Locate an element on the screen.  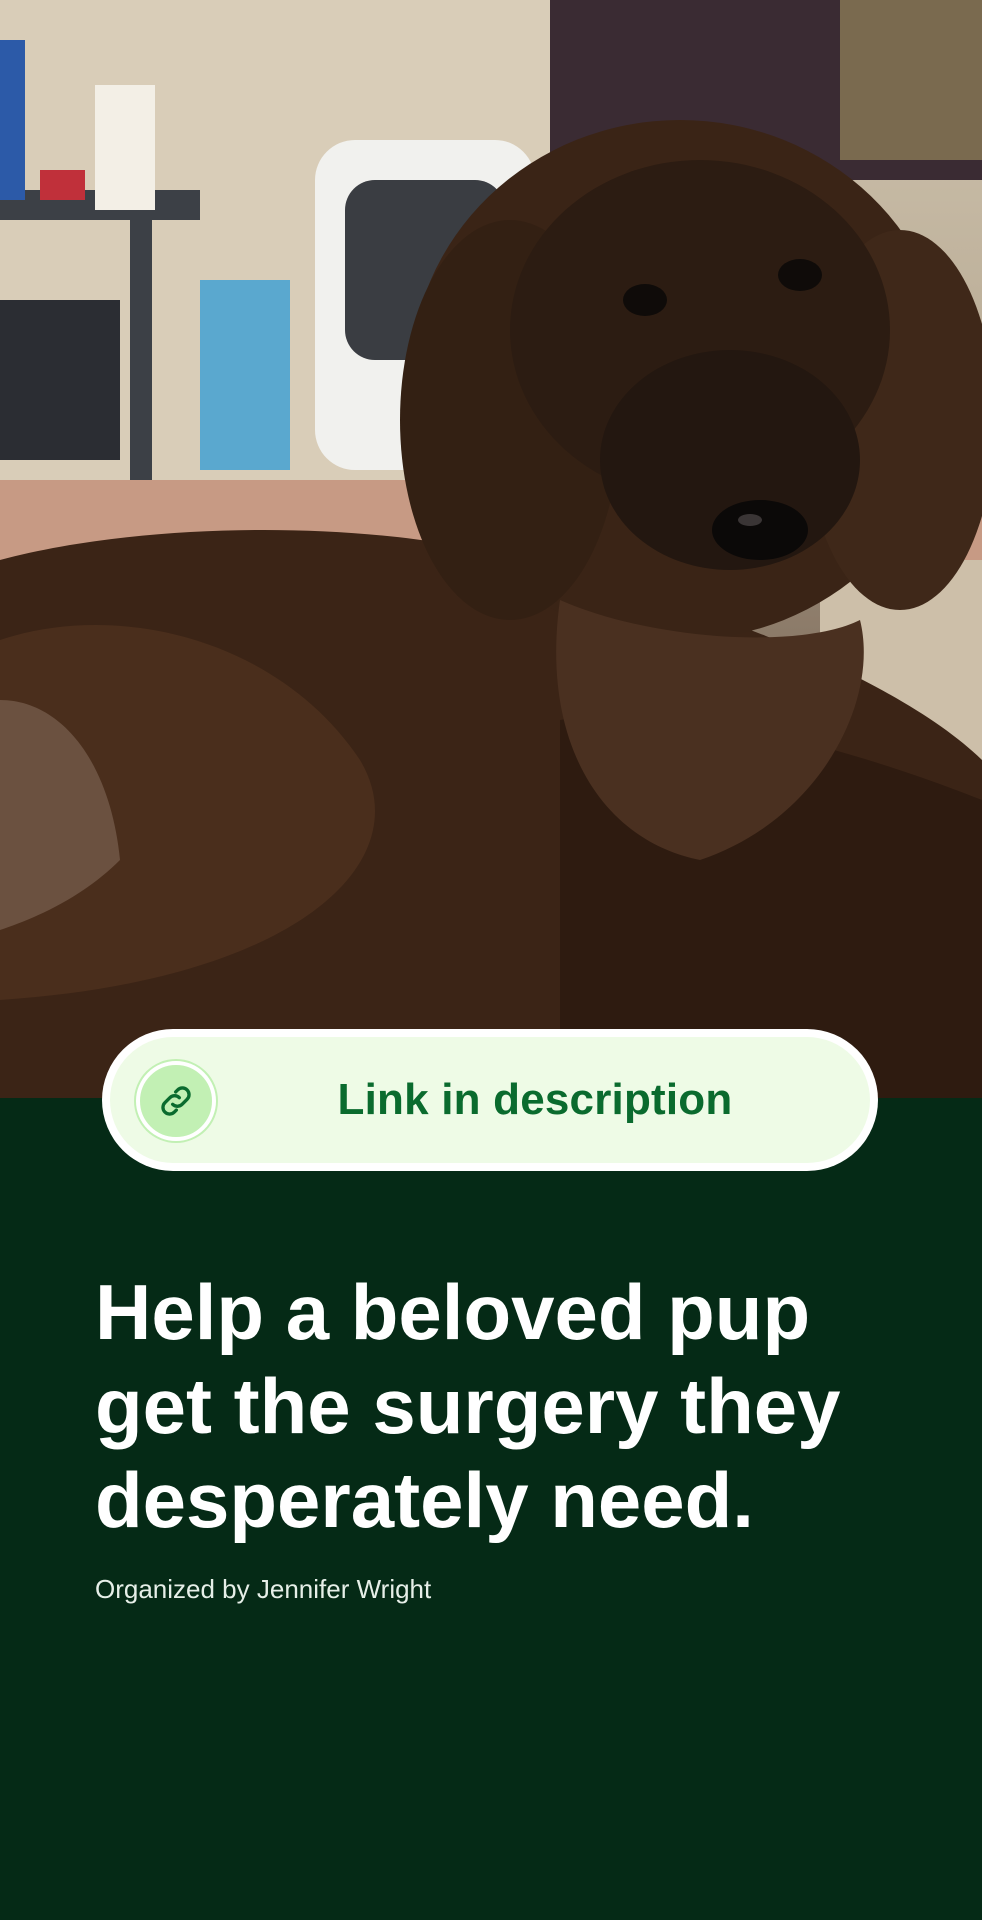
link-pill-inner: Link in description is located at coordinates (490, 1100).